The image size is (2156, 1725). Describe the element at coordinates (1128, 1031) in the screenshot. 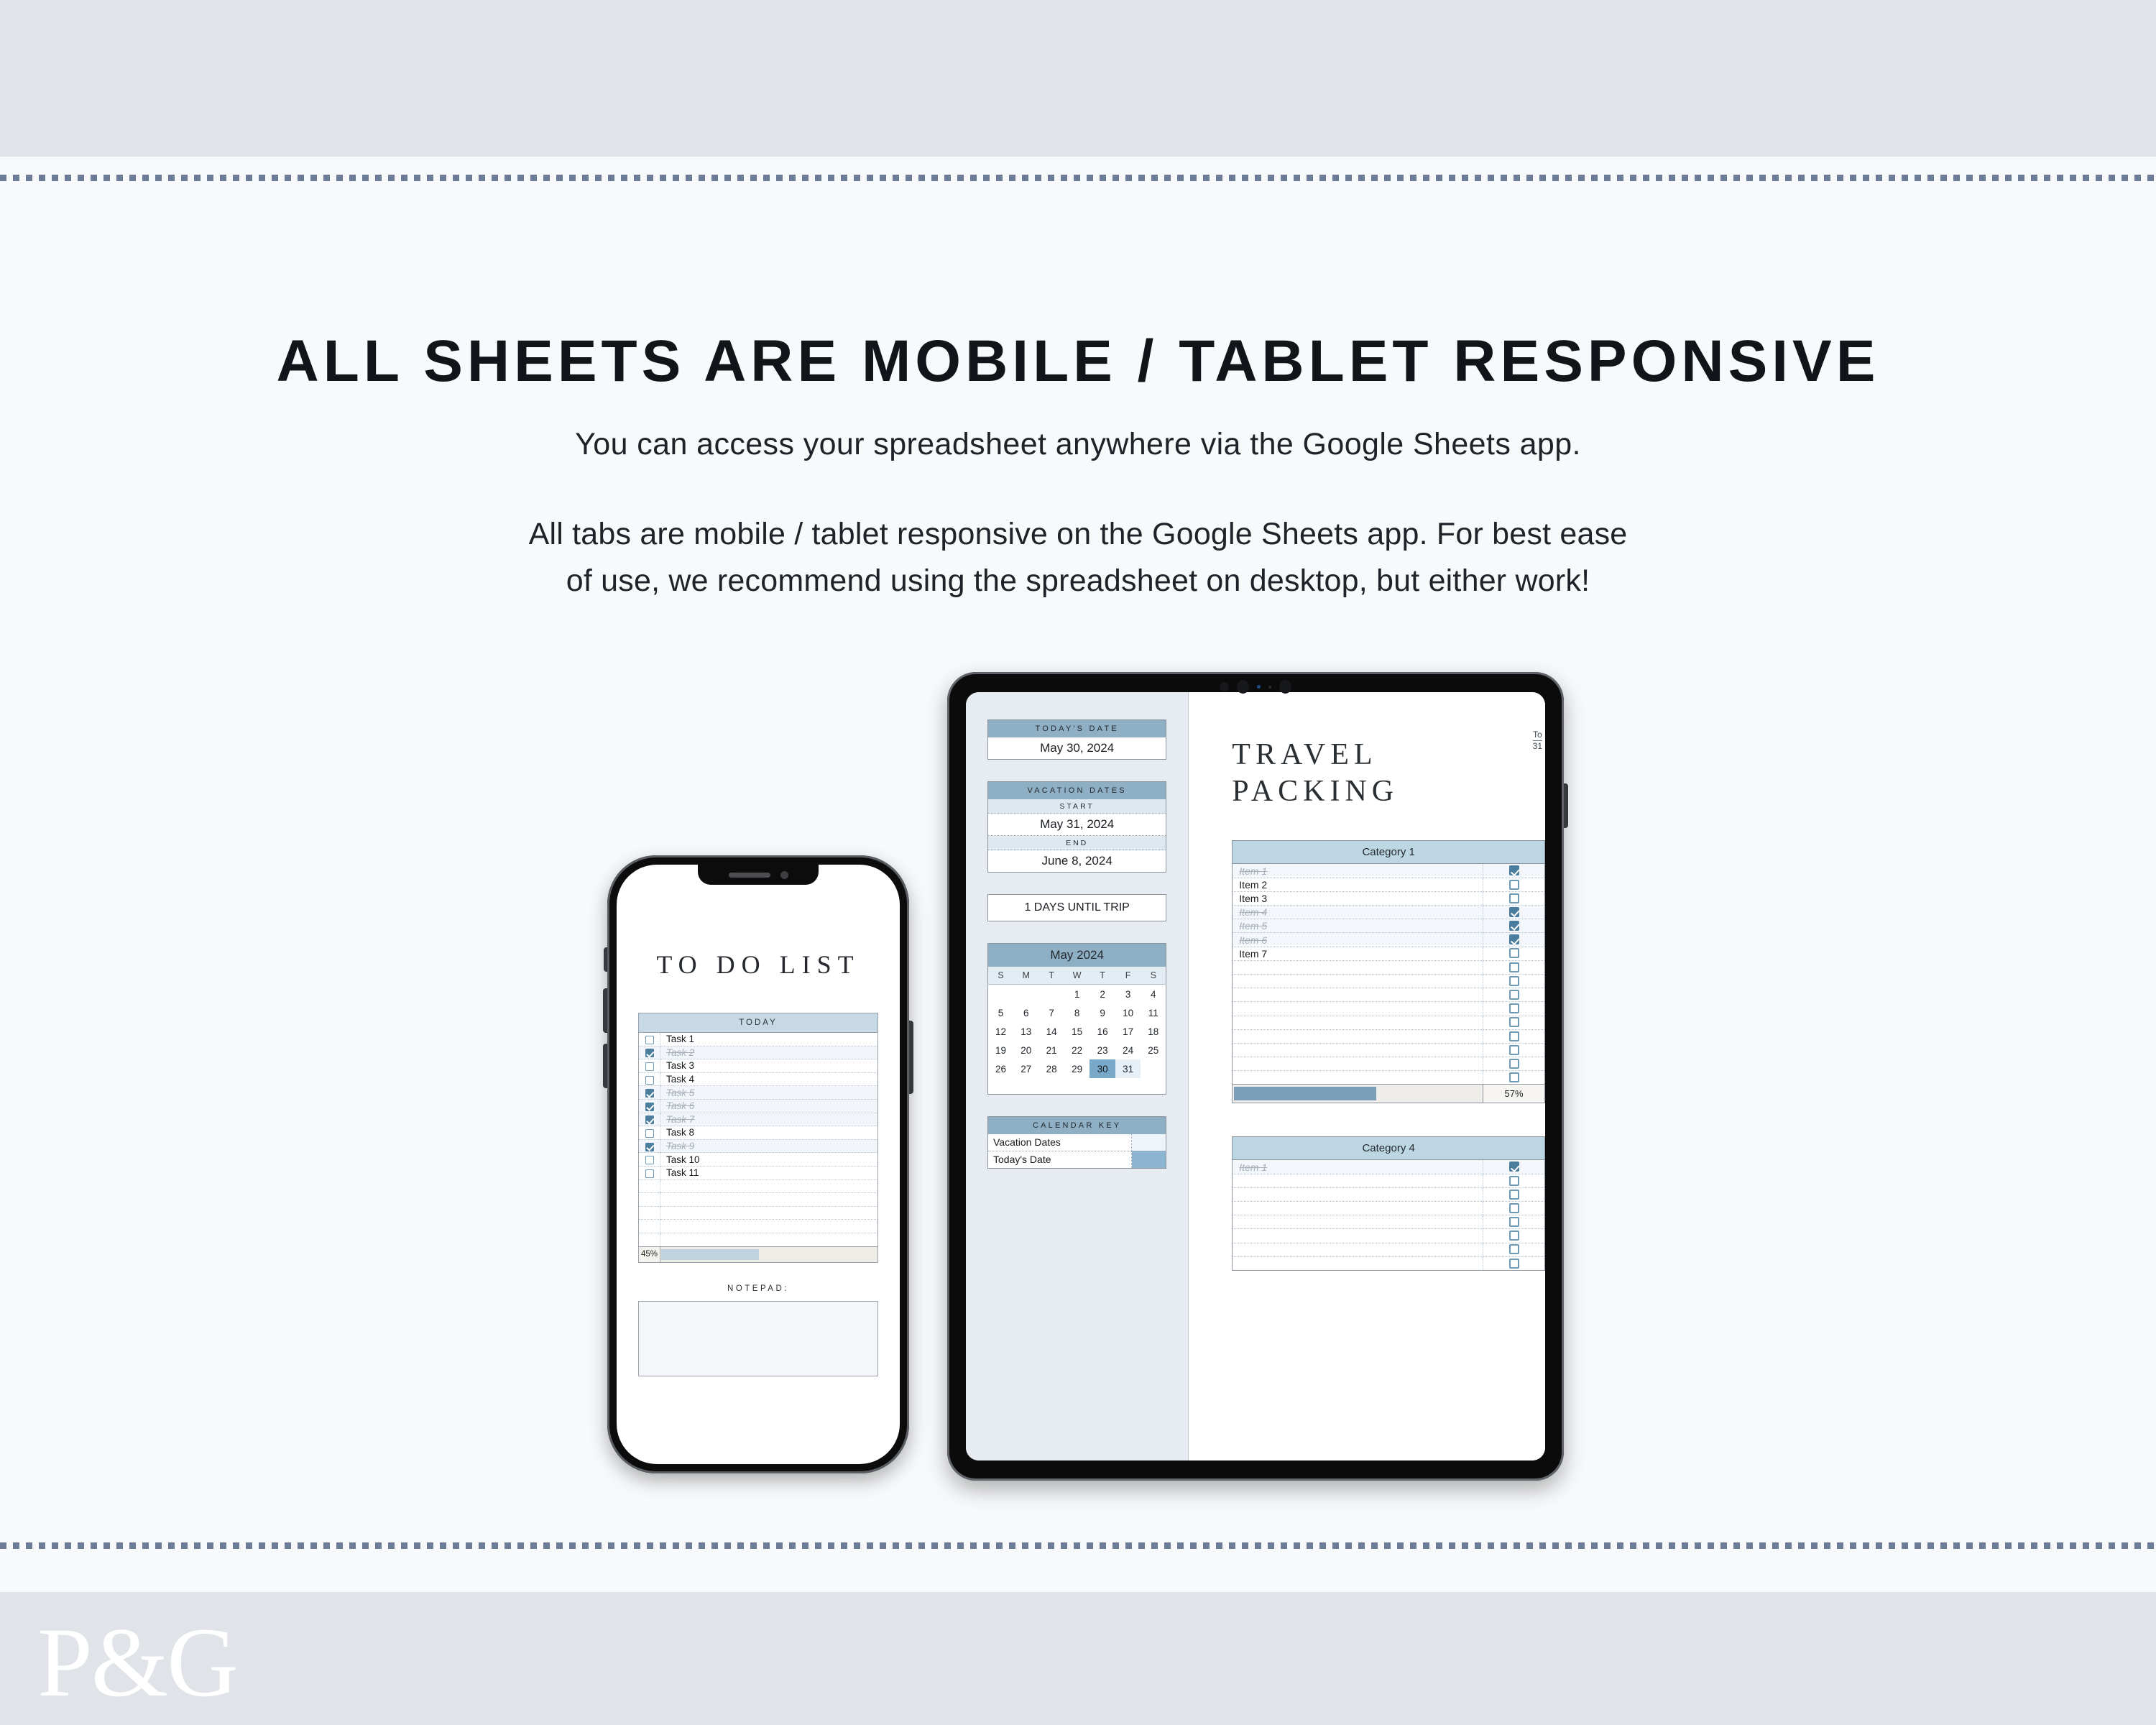

I see `calendar-day-cell: 17` at that location.